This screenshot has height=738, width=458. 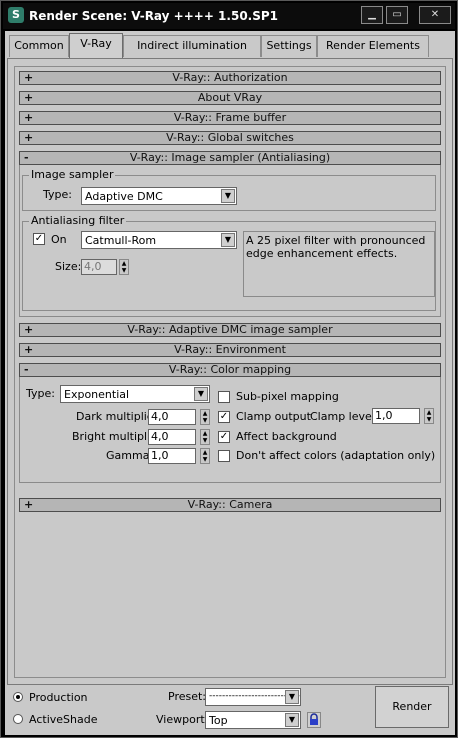 What do you see at coordinates (57, 194) in the screenshot?
I see `type-label: Type:` at bounding box center [57, 194].